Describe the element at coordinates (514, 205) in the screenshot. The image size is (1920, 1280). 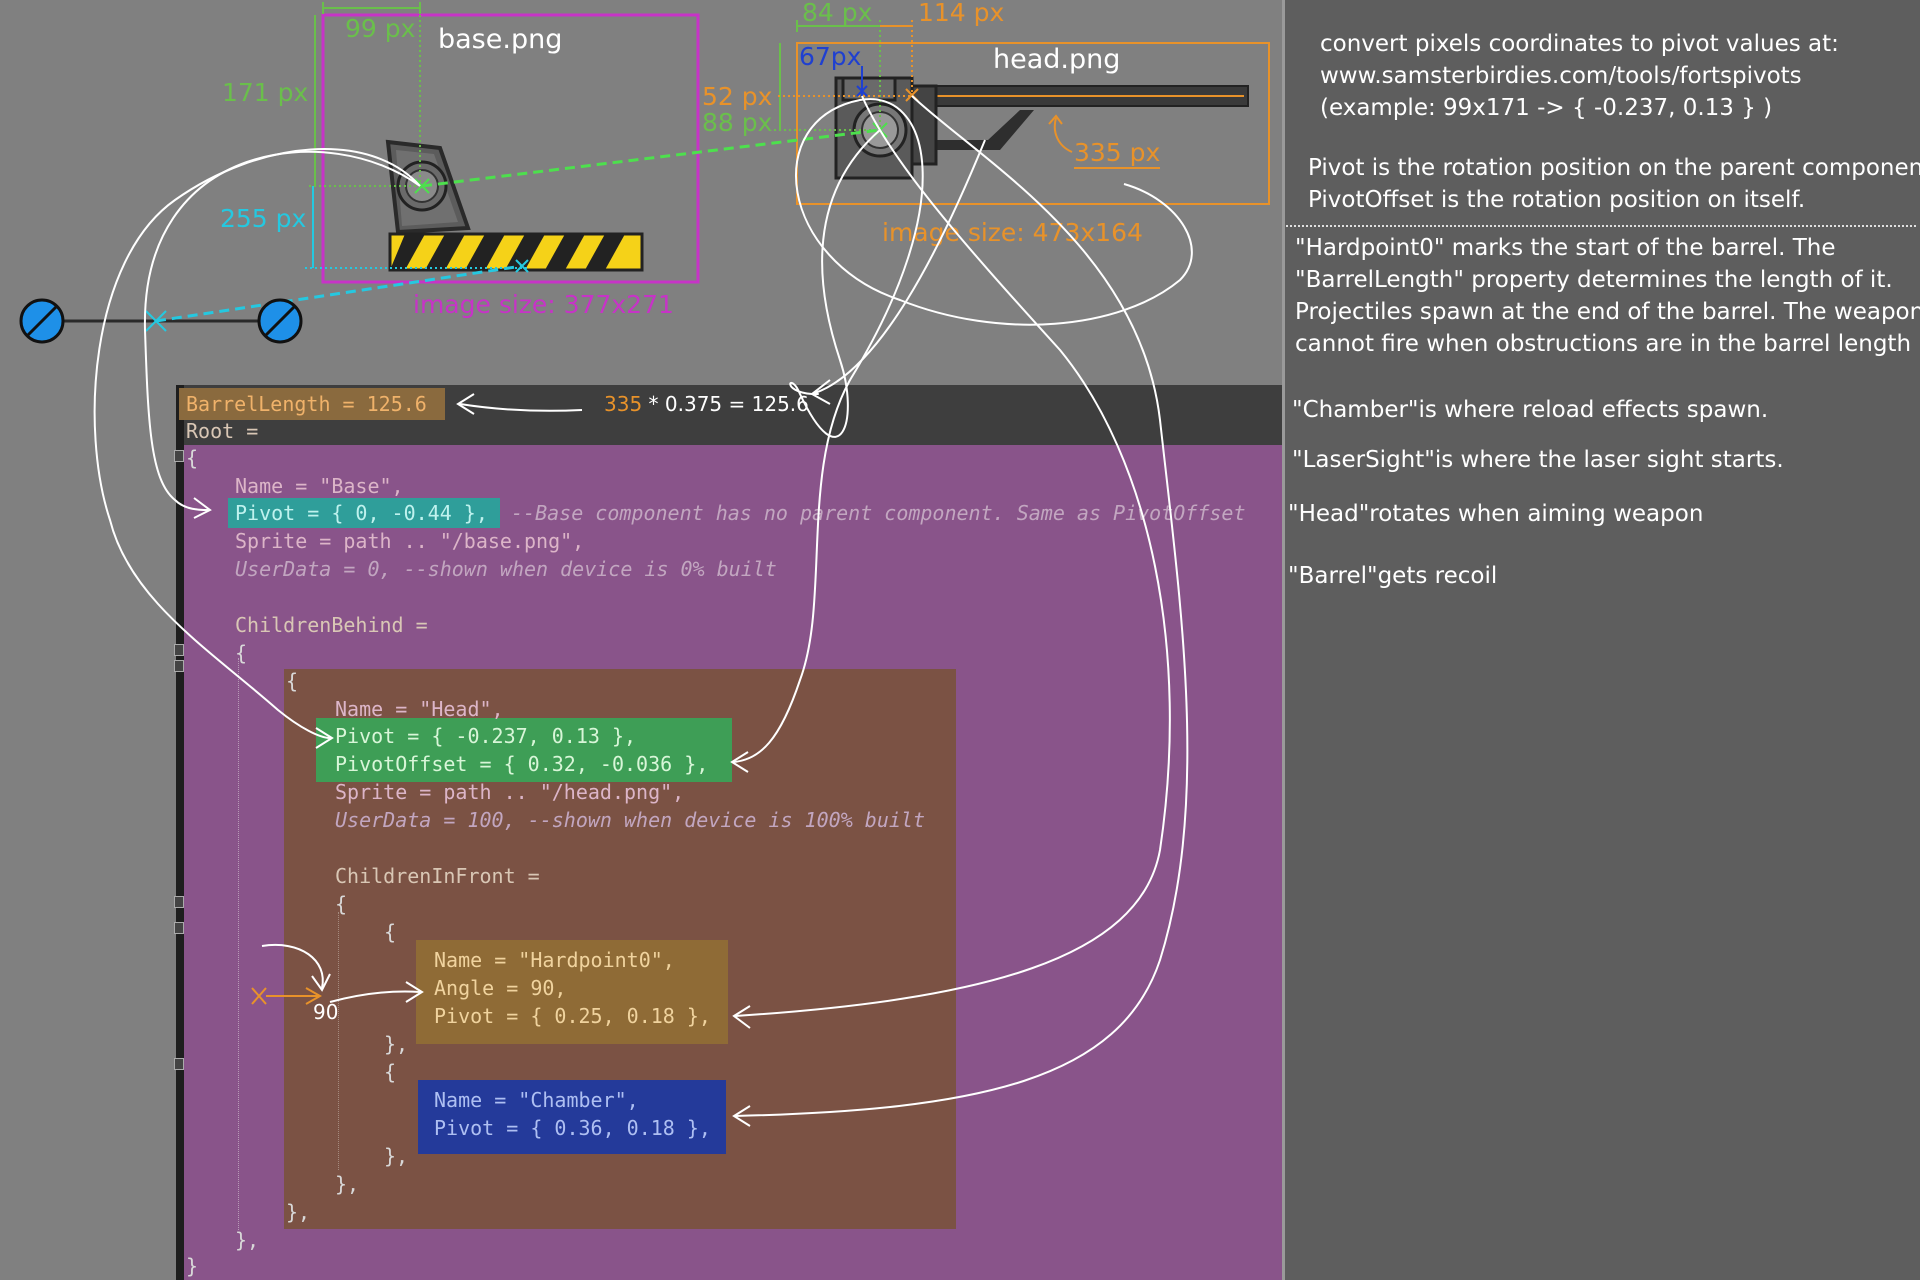
I see `weapon-base-image` at that location.